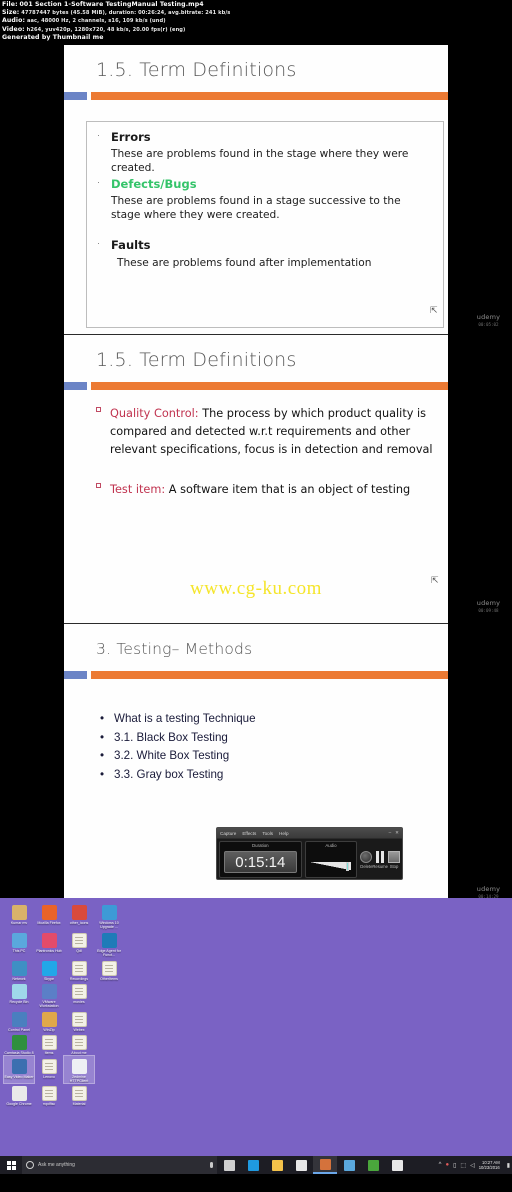  Describe the element at coordinates (394, 856) in the screenshot. I see `stop-square-icon` at that location.